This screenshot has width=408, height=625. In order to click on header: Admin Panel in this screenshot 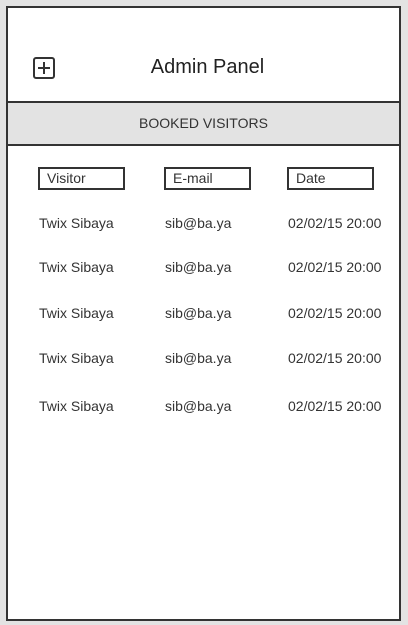, I will do `click(203, 55)`.